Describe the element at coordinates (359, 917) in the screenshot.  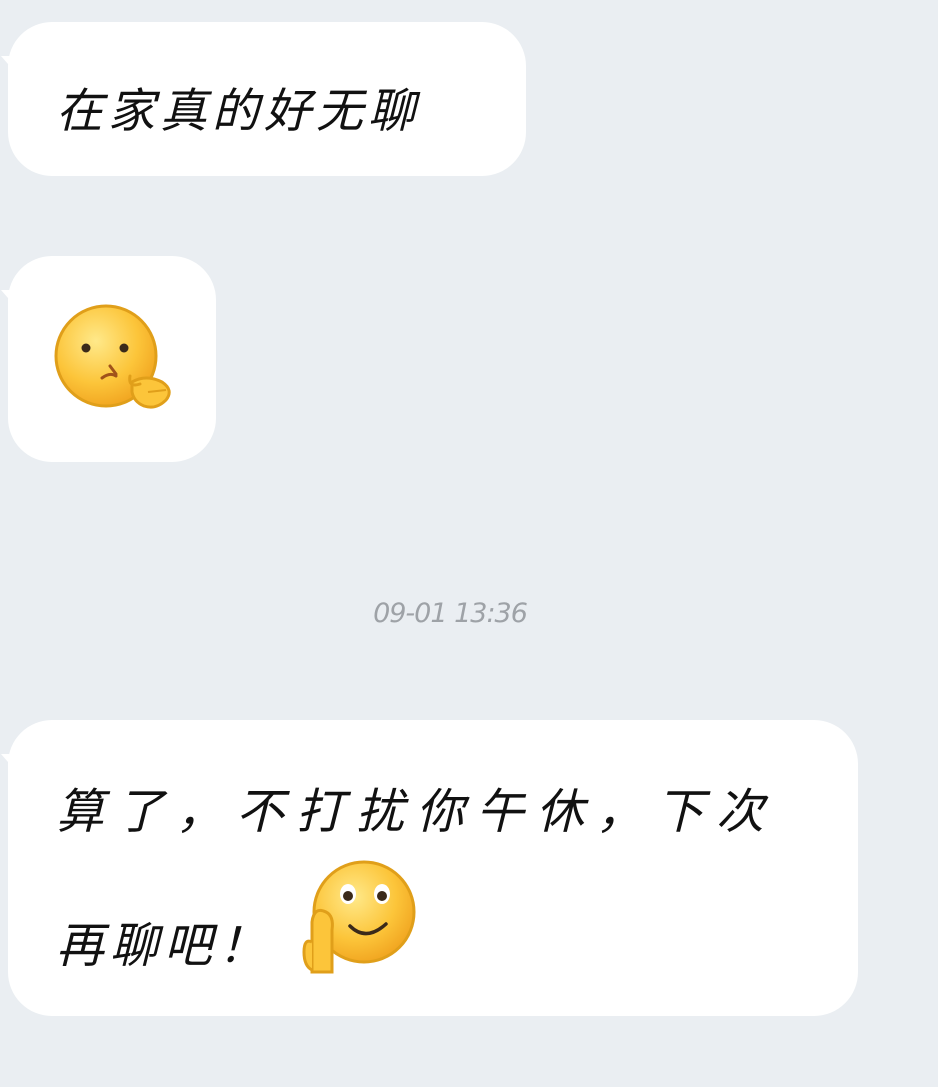
I see `shy-smile-face-icon` at that location.